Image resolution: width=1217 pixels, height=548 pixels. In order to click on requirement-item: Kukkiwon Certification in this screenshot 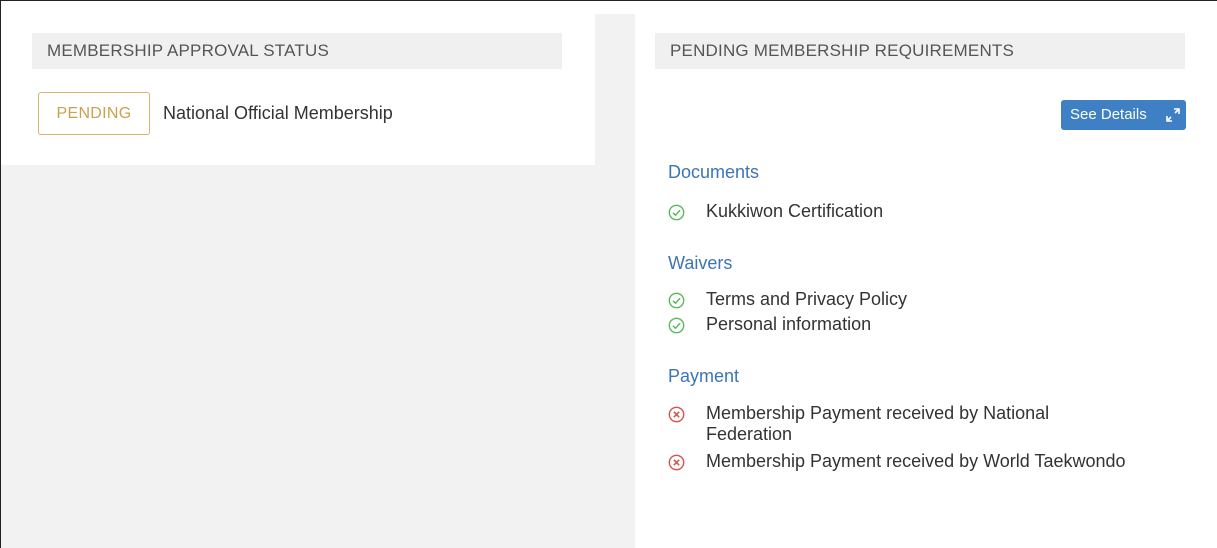, I will do `click(908, 211)`.